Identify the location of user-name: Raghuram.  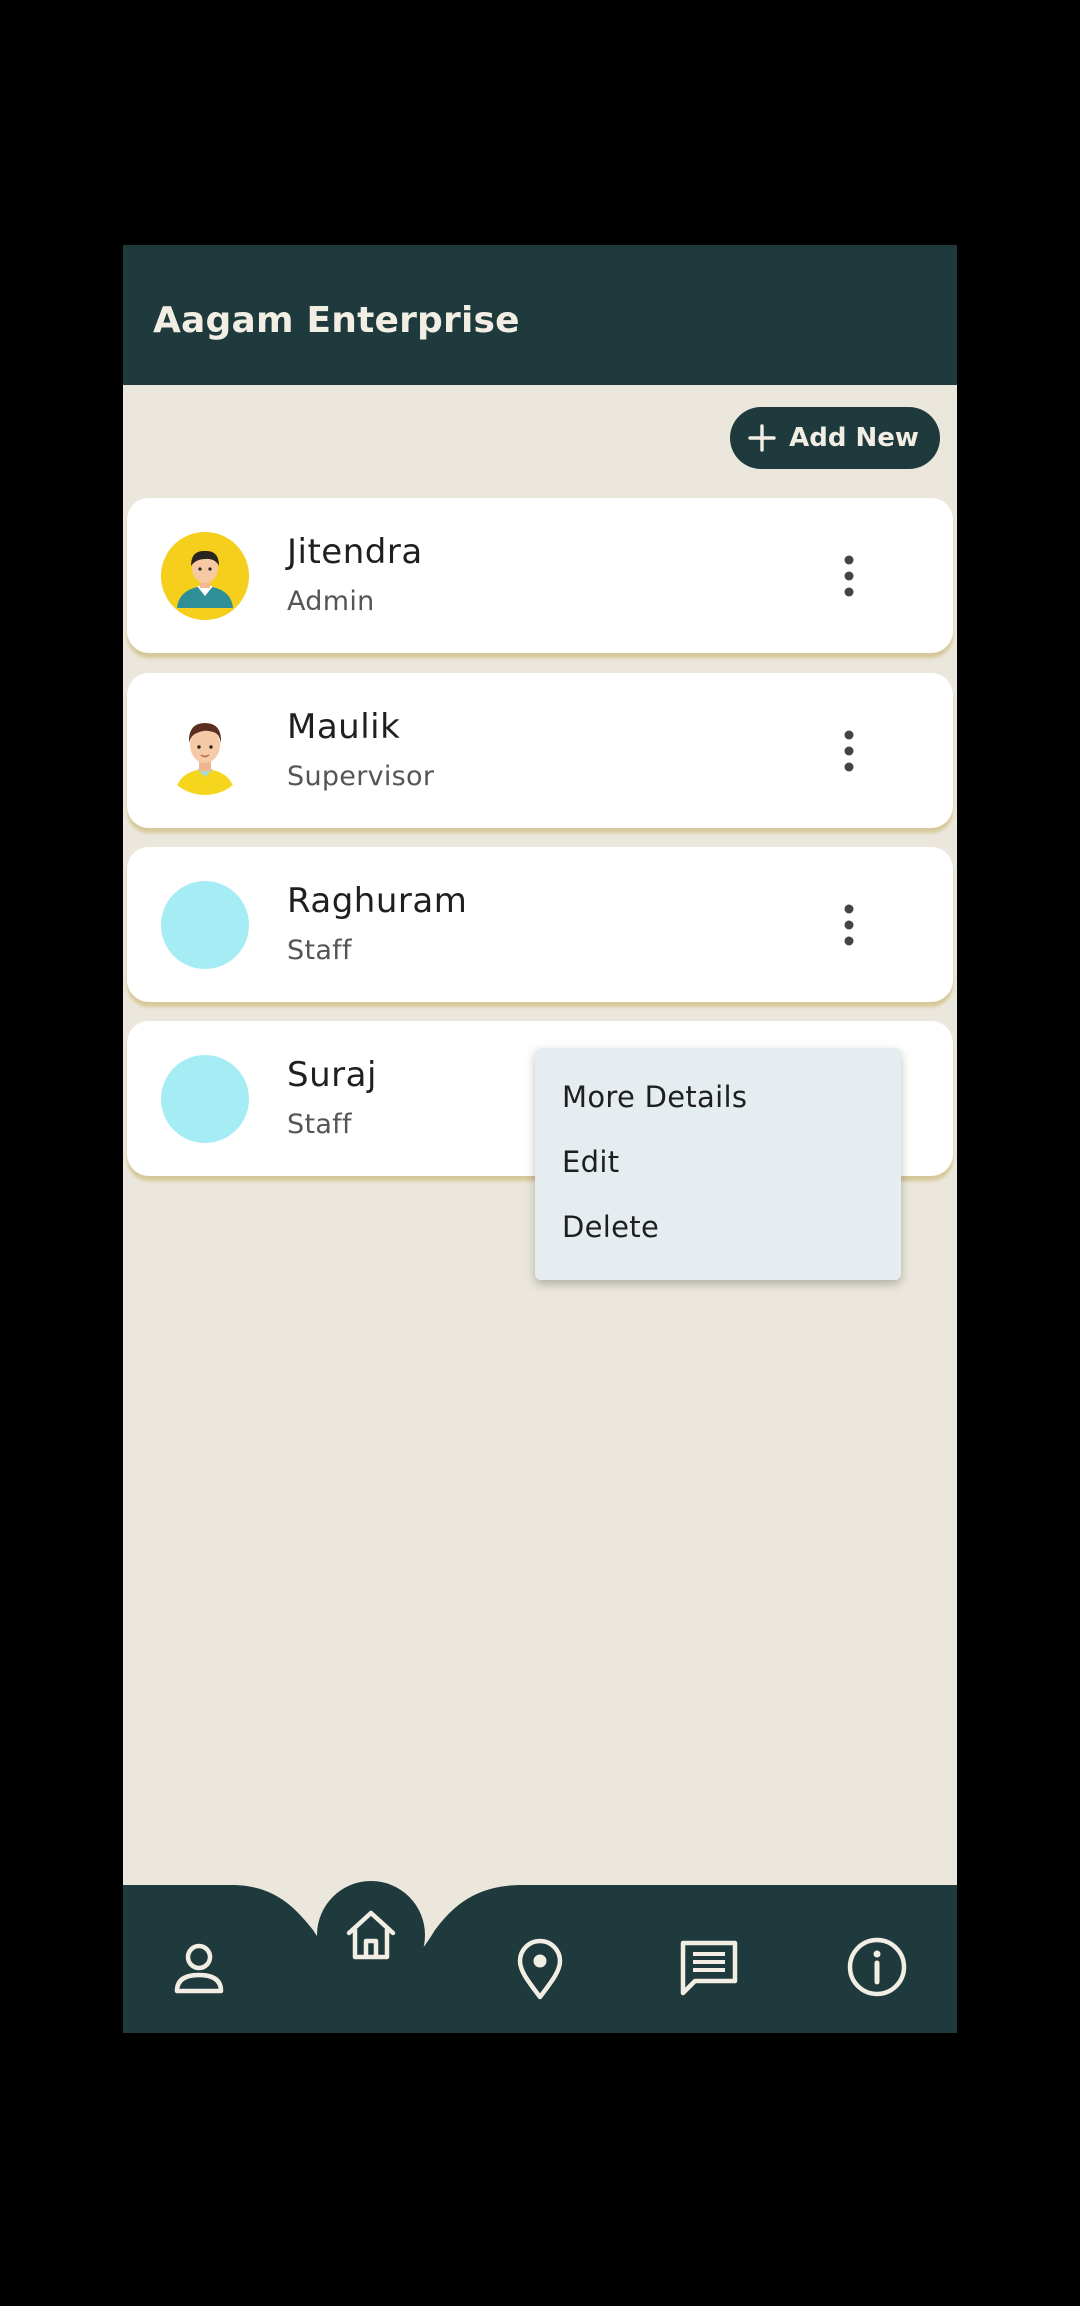
(377, 901).